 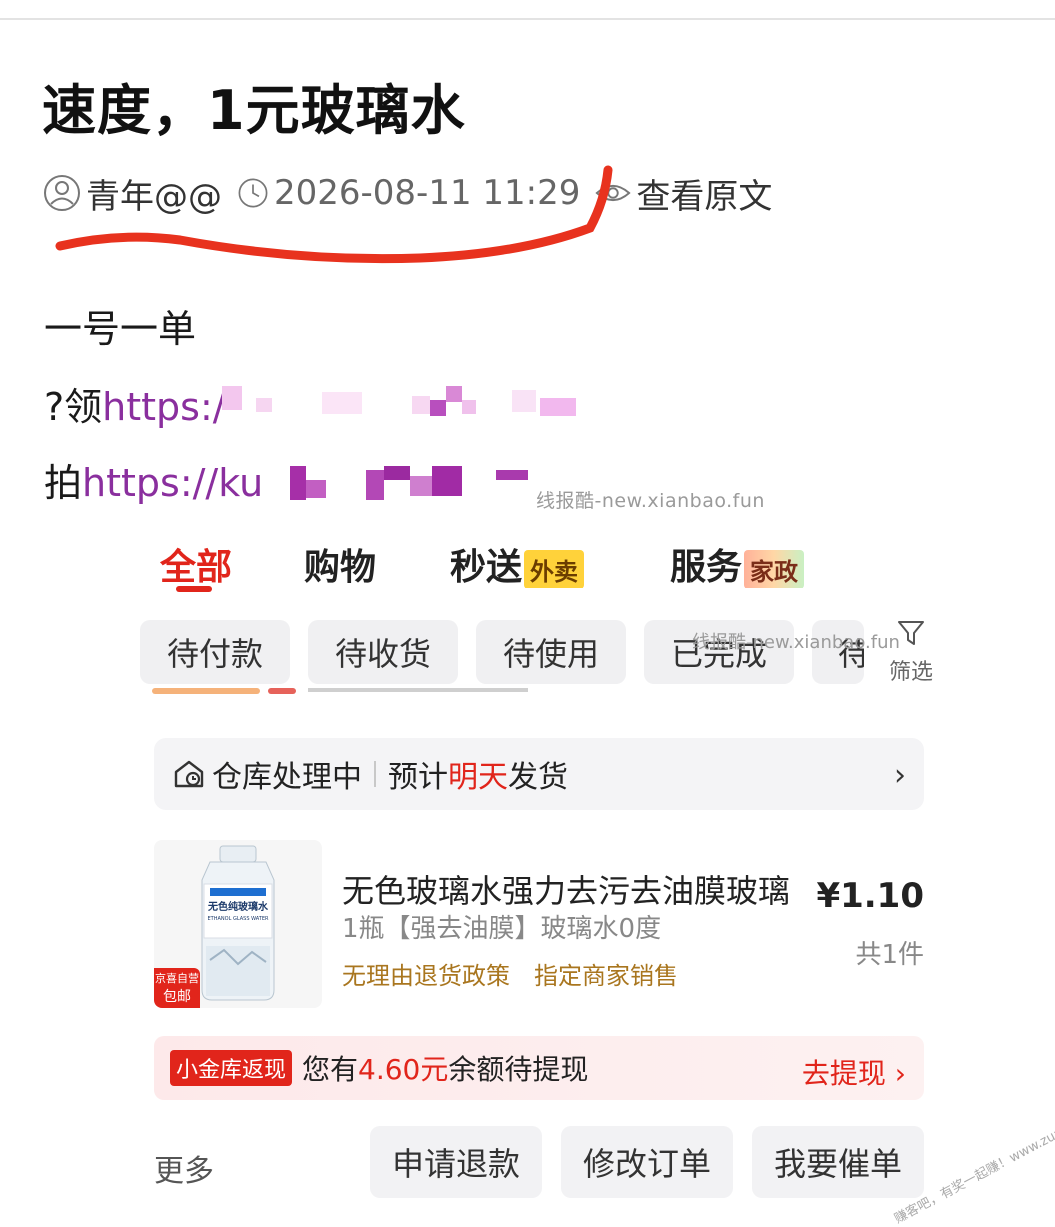 I want to click on warehouse-status: 仓库处理中, so click(x=287, y=777).